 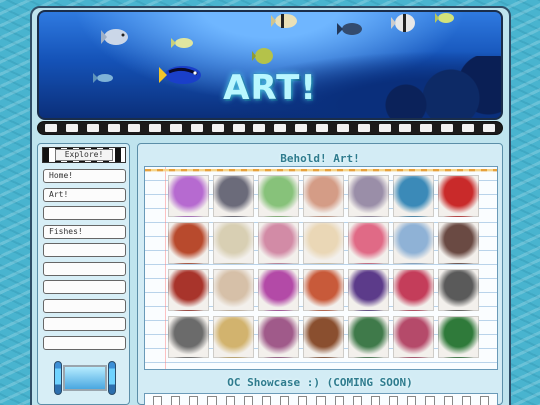 What do you see at coordinates (84, 231) in the screenshot?
I see `nav-link-fishes: Fishes!` at bounding box center [84, 231].